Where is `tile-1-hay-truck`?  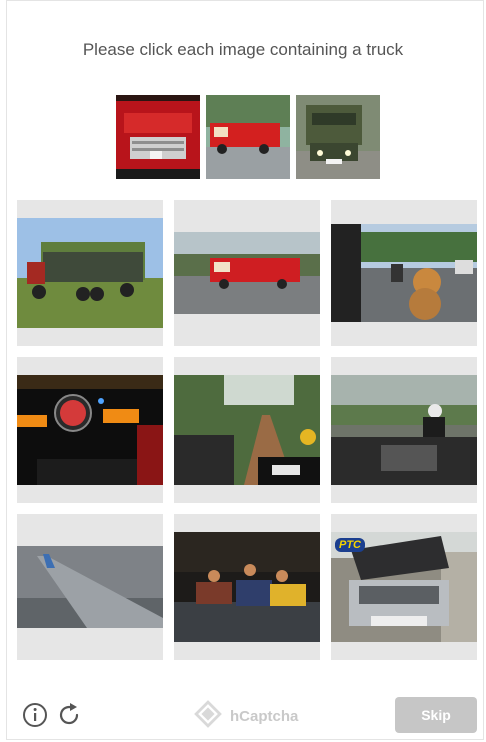
tile-1-hay-truck is located at coordinates (90, 273).